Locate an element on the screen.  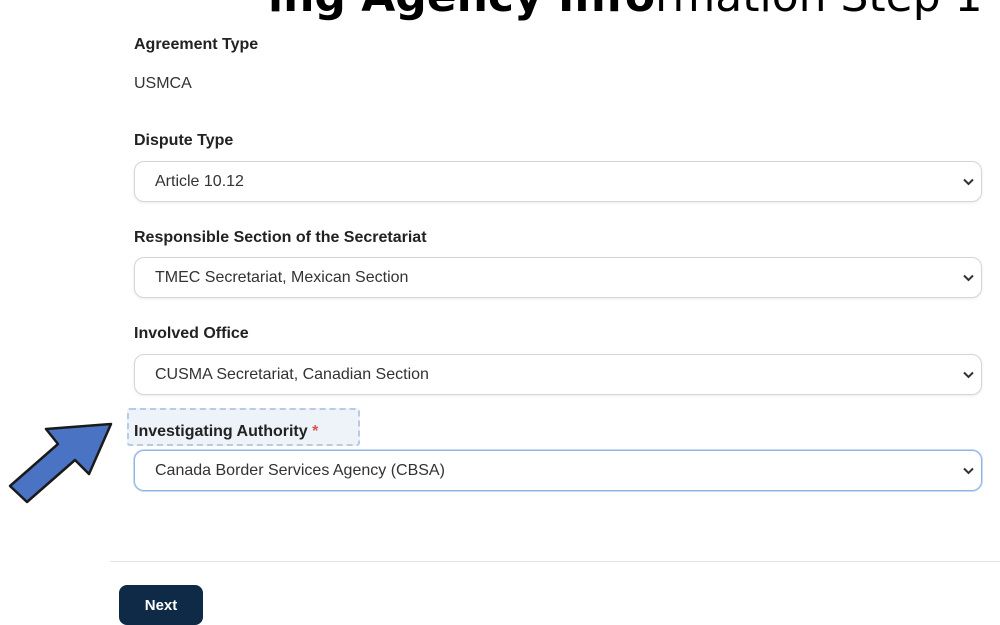
agreement-type-value: USMCA is located at coordinates (163, 83).